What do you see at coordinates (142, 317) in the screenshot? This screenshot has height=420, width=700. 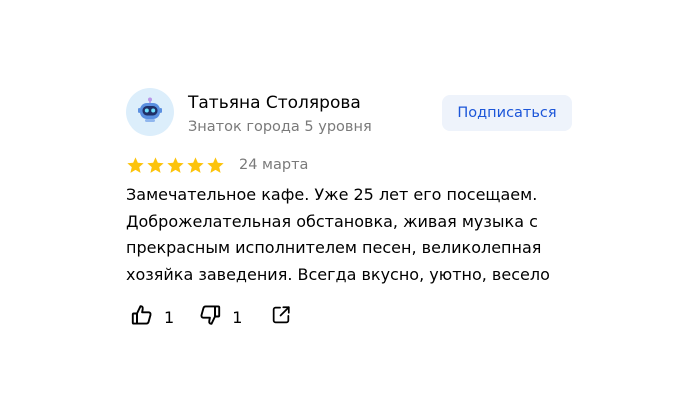 I see `thumbs-up-icon` at bounding box center [142, 317].